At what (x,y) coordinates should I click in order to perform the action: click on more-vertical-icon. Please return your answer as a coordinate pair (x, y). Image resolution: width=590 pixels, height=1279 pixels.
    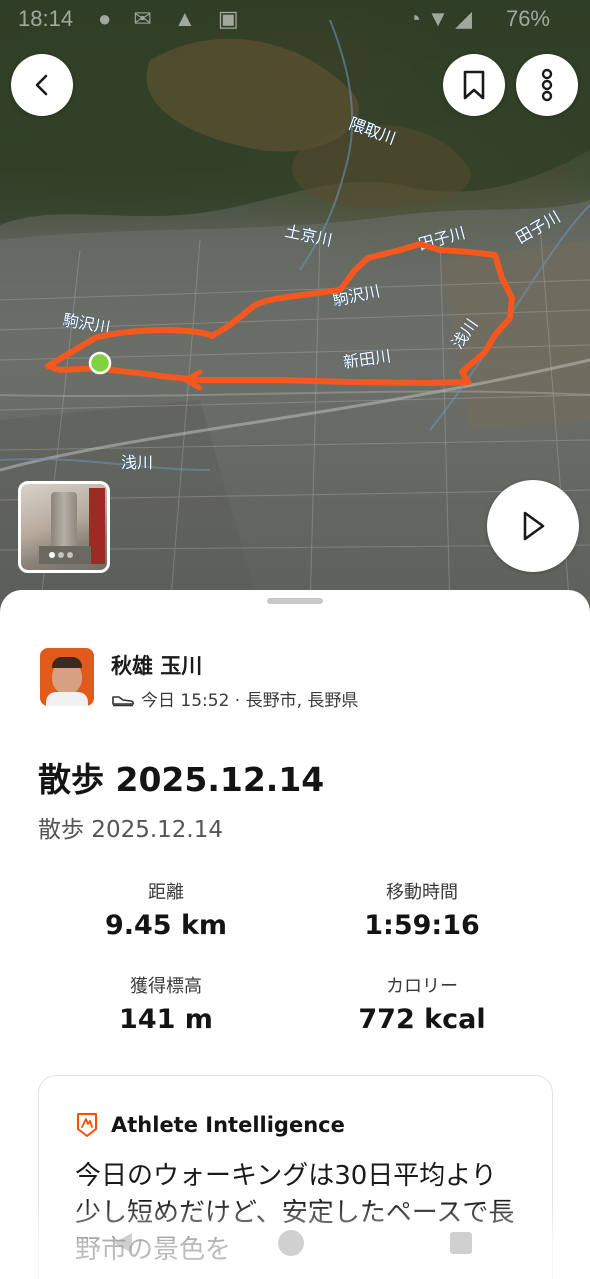
    Looking at the image, I should click on (547, 85).